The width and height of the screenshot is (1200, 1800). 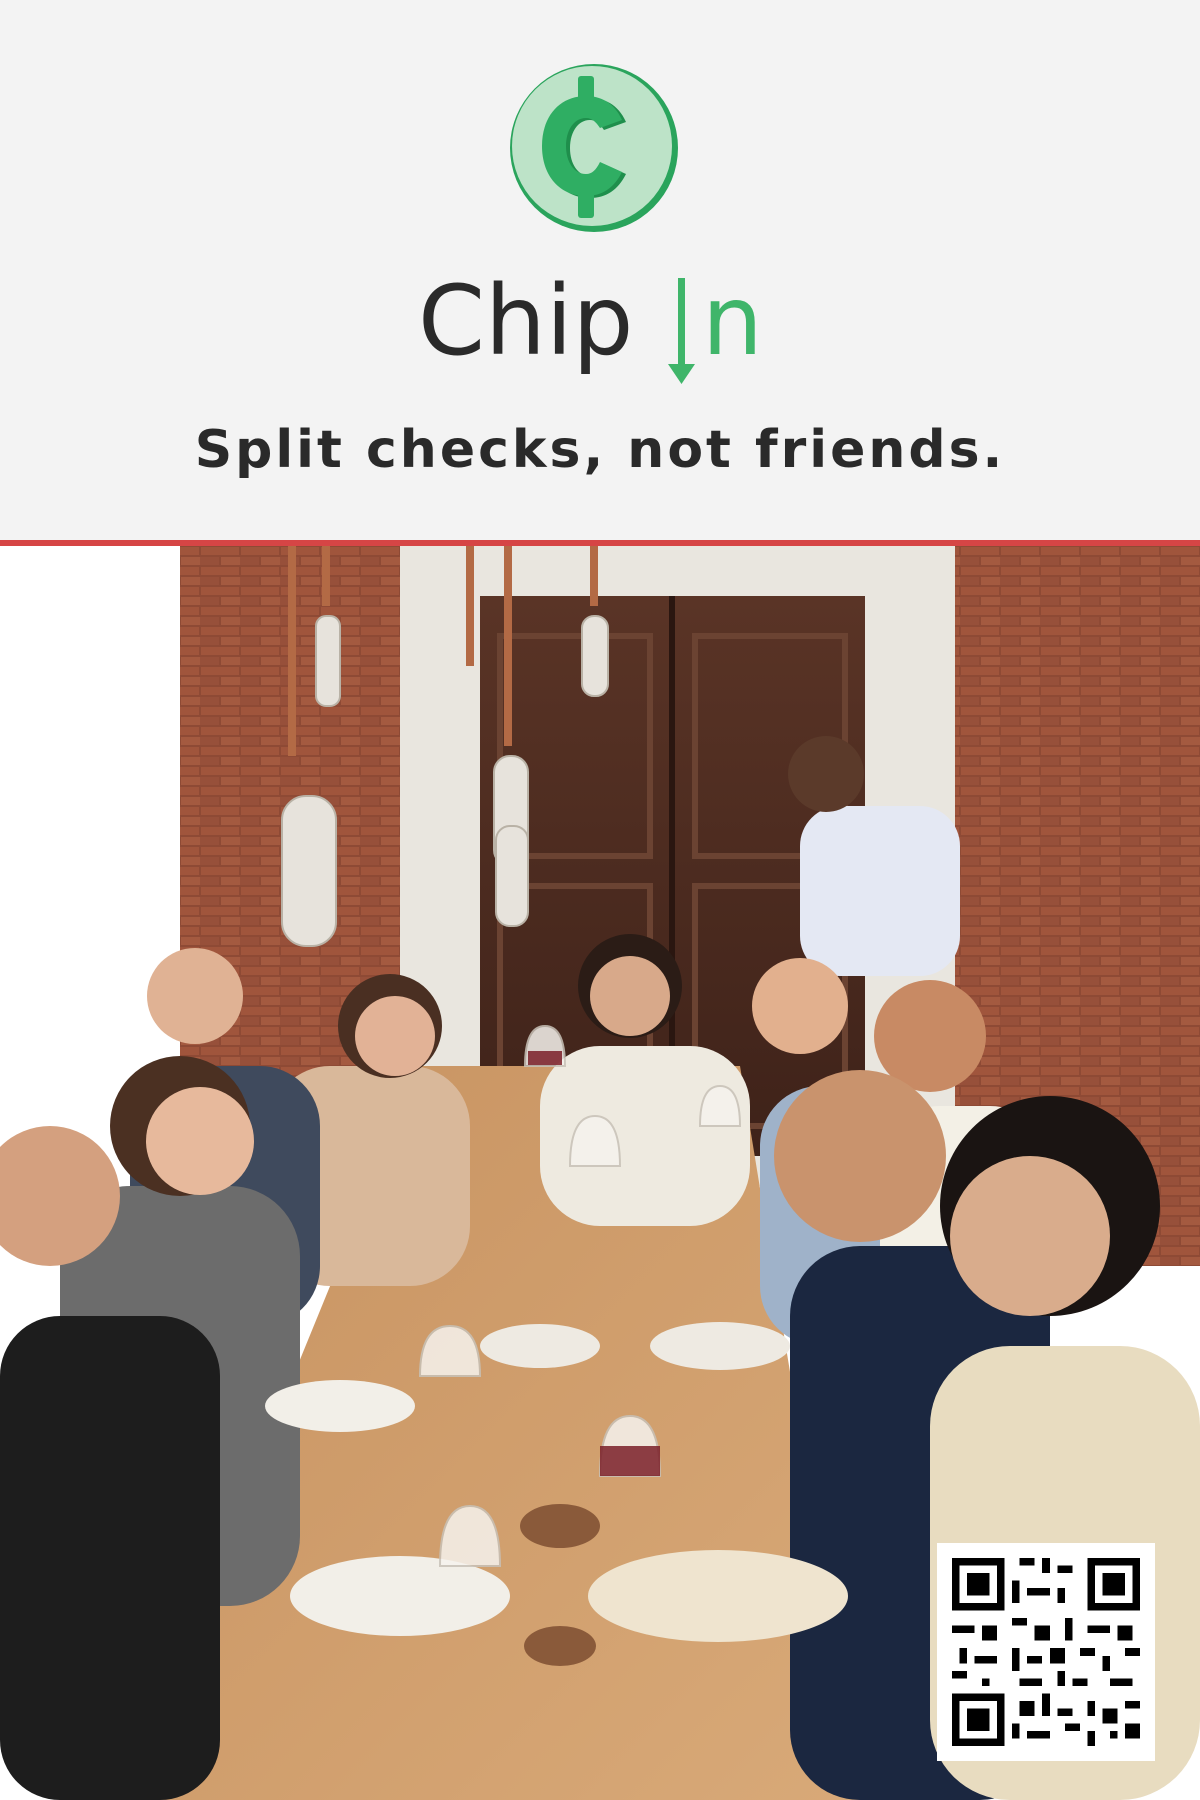 I want to click on chipin-wordmark: Chip n, so click(x=590, y=325).